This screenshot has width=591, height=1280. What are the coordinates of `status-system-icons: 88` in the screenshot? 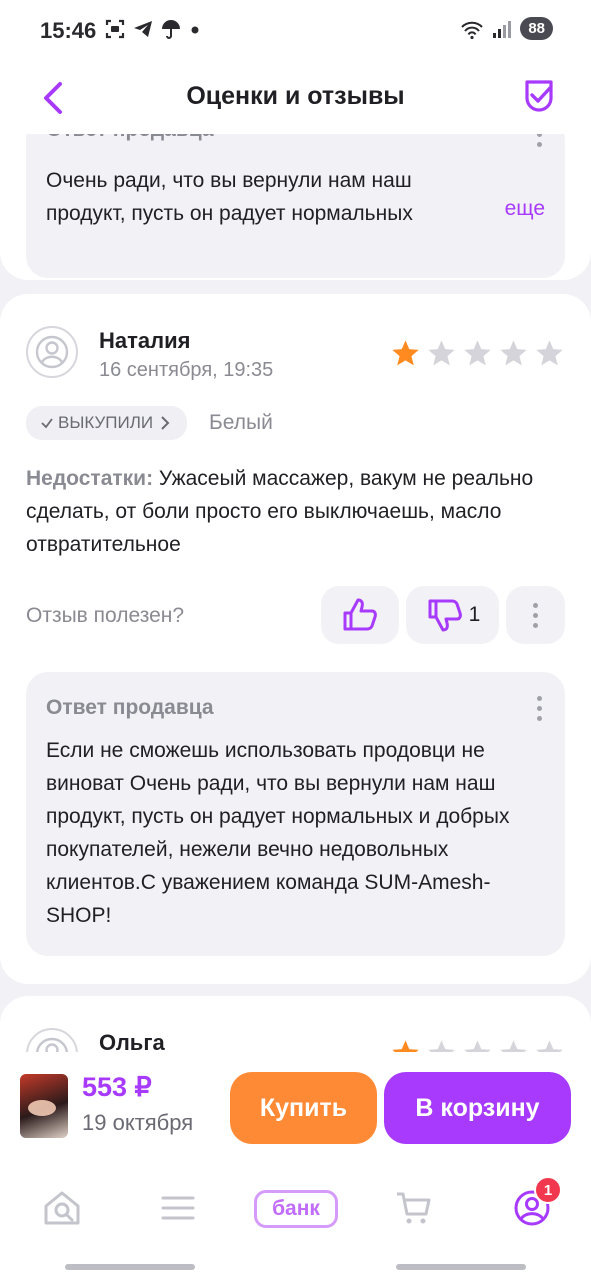 It's located at (506, 28).